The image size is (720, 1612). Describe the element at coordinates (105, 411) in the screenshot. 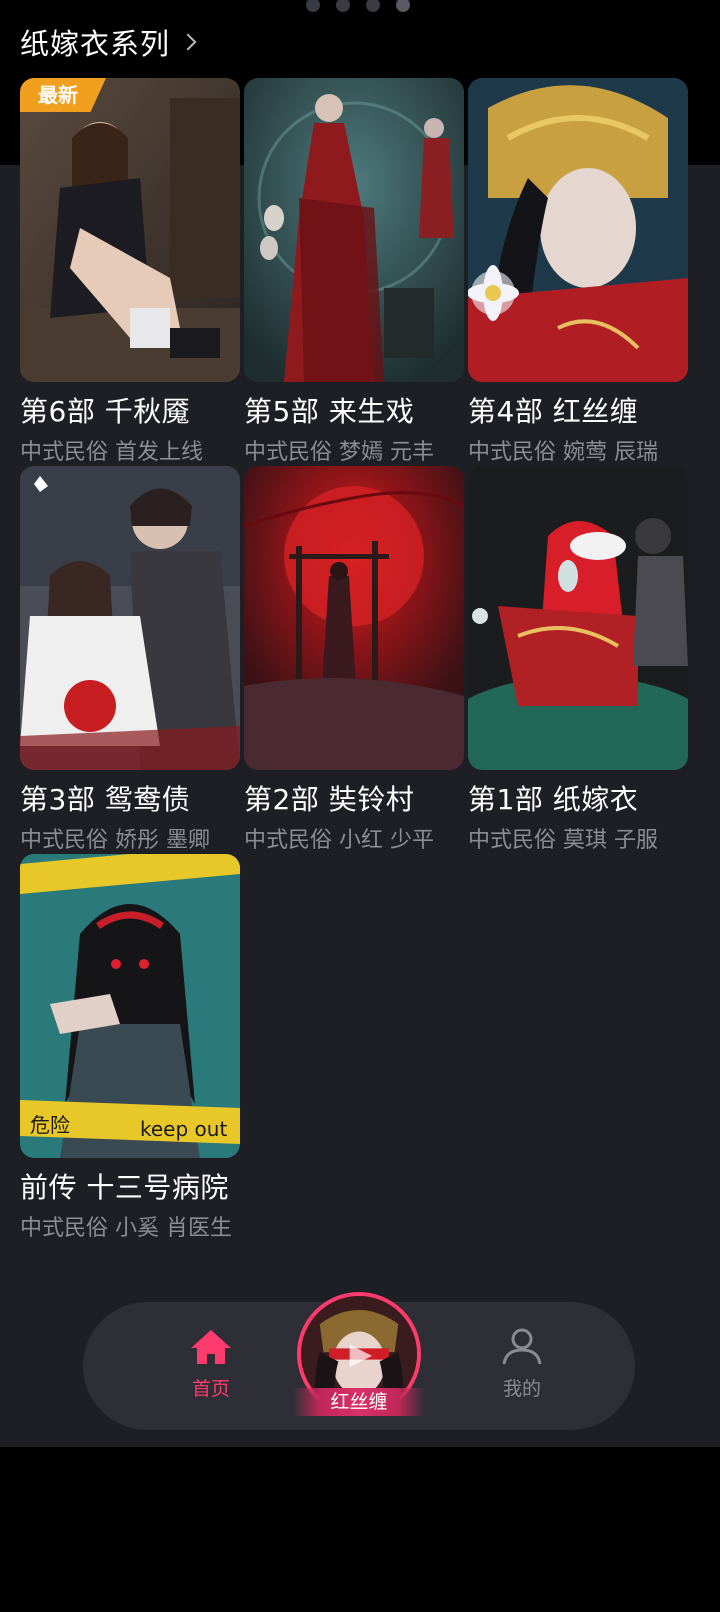

I see `episode-title: 第6部 千秋魇` at that location.